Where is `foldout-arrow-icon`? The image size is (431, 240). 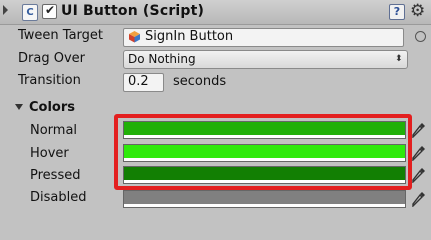
foldout-arrow-icon is located at coordinates (5, 10).